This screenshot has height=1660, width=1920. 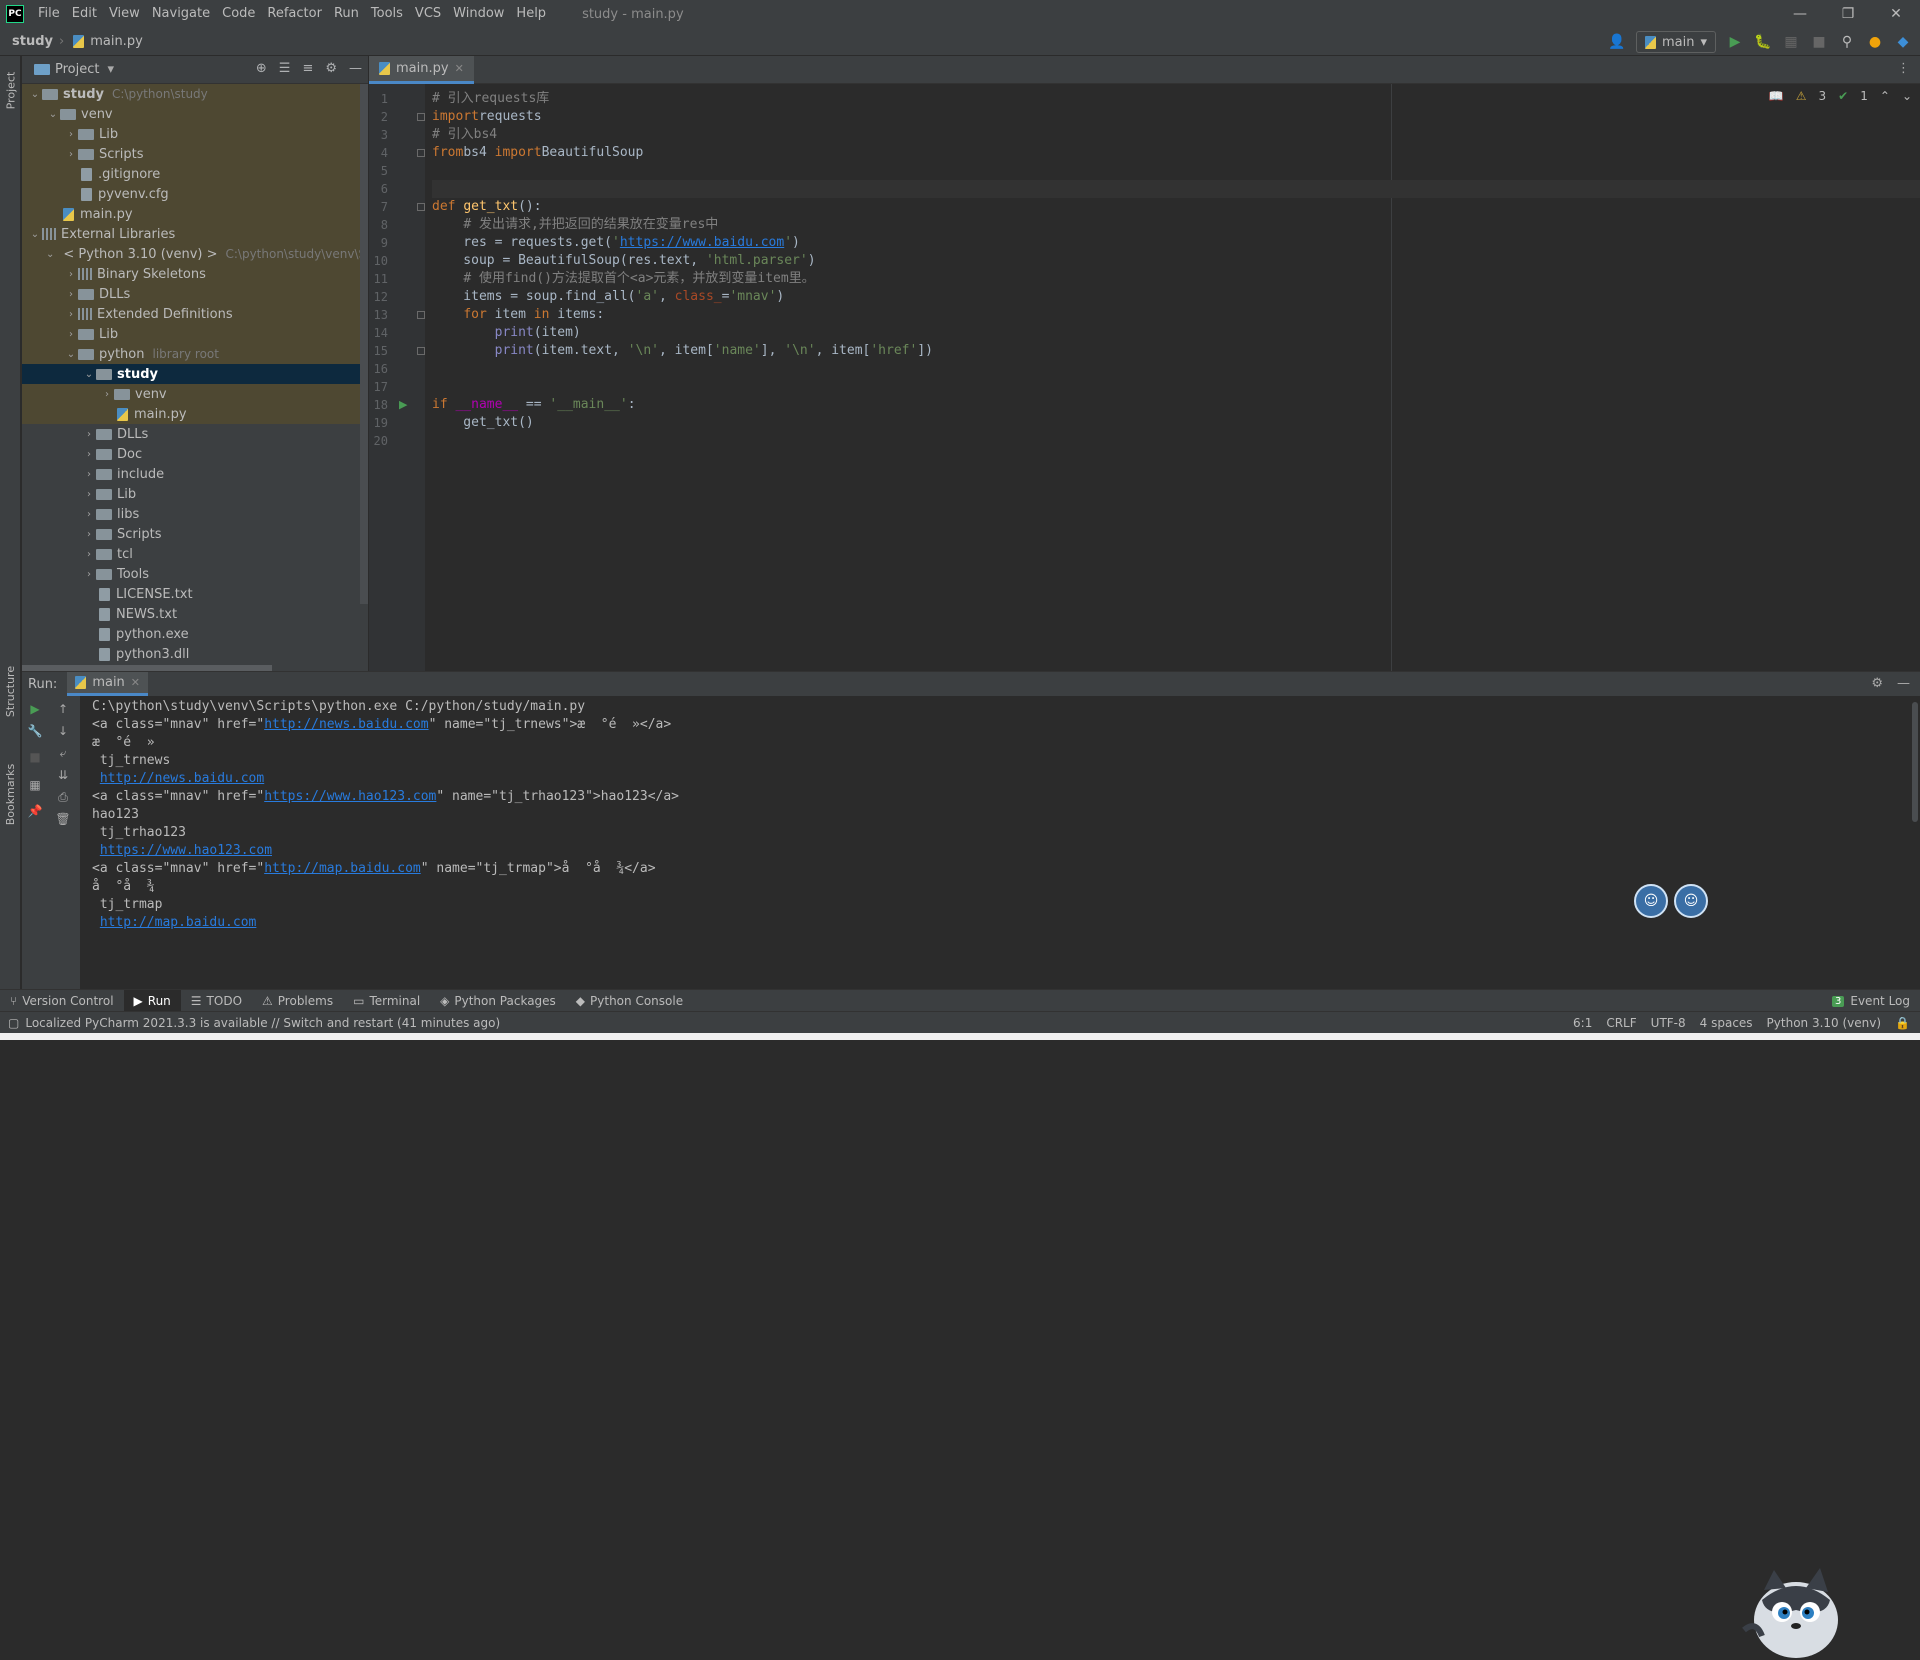 What do you see at coordinates (346, 14) in the screenshot?
I see `menu-run: Run` at bounding box center [346, 14].